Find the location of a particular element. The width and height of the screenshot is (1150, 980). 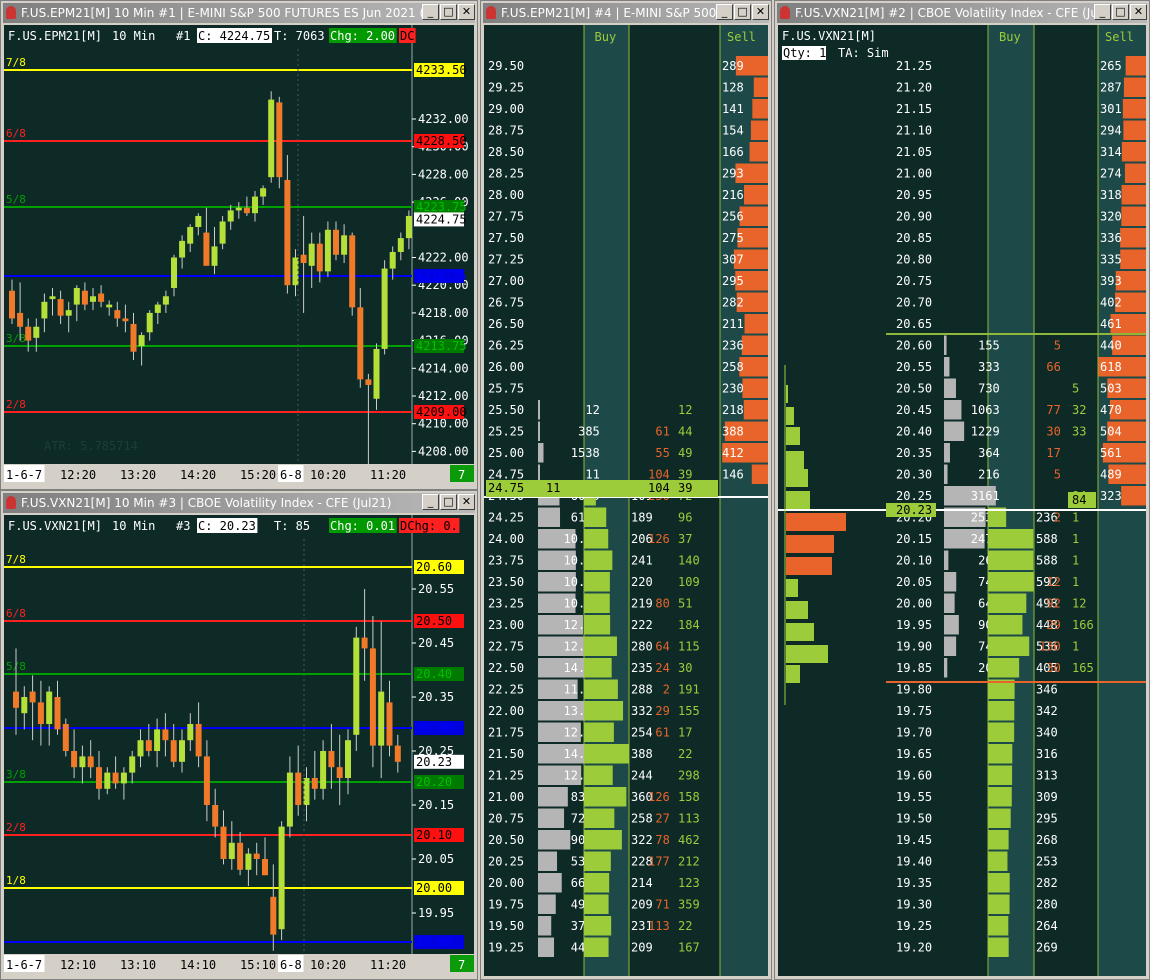

buy-header: Buy is located at coordinates (1010, 37).